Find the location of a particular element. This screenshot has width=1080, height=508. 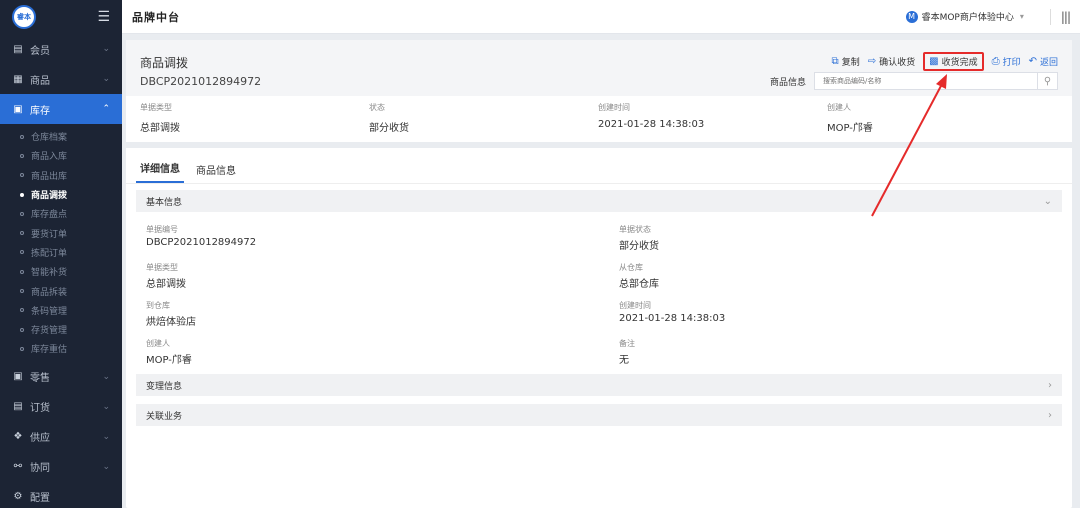

app-title: 品牌中台 is located at coordinates (156, 17).